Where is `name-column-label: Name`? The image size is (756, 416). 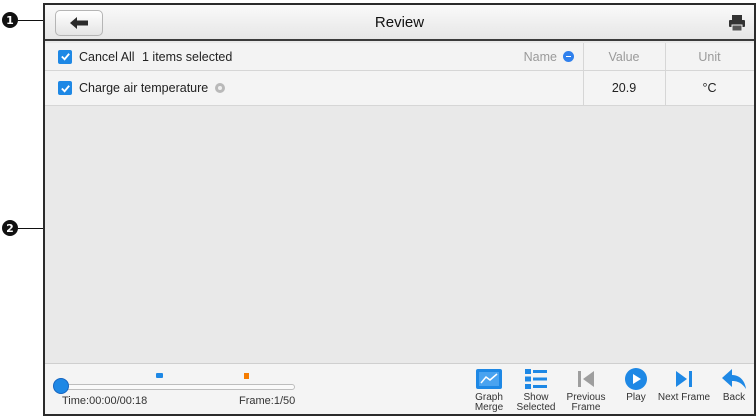 name-column-label: Name is located at coordinates (540, 56).